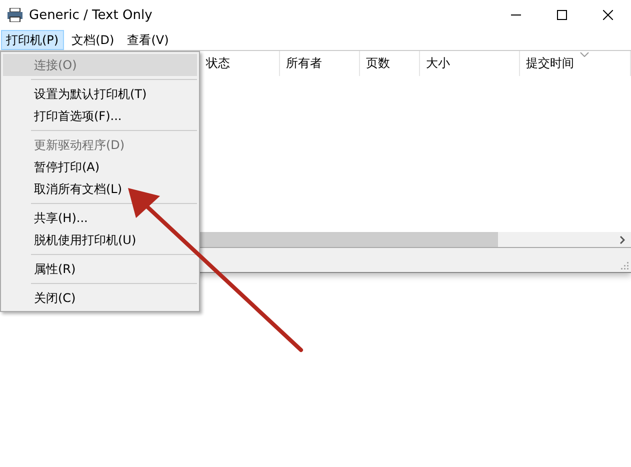 The width and height of the screenshot is (631, 467). I want to click on chevron-down-icon, so click(584, 54).